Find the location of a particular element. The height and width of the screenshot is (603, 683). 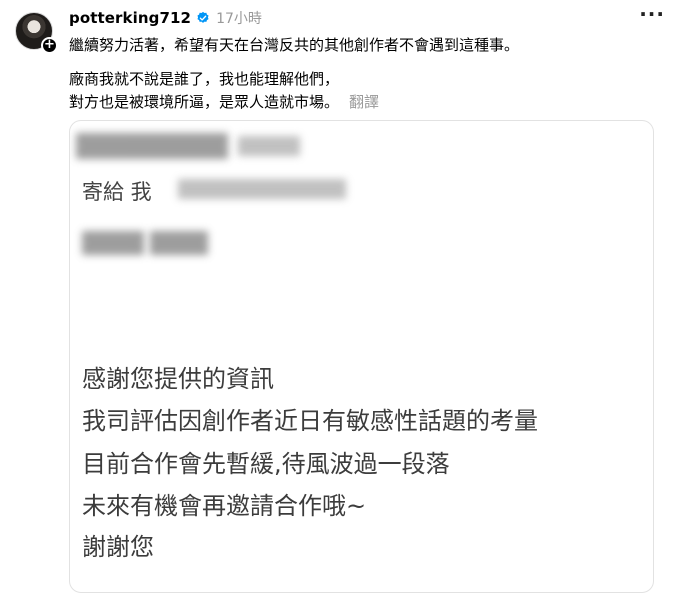

blurred-recipient-email is located at coordinates (262, 189).